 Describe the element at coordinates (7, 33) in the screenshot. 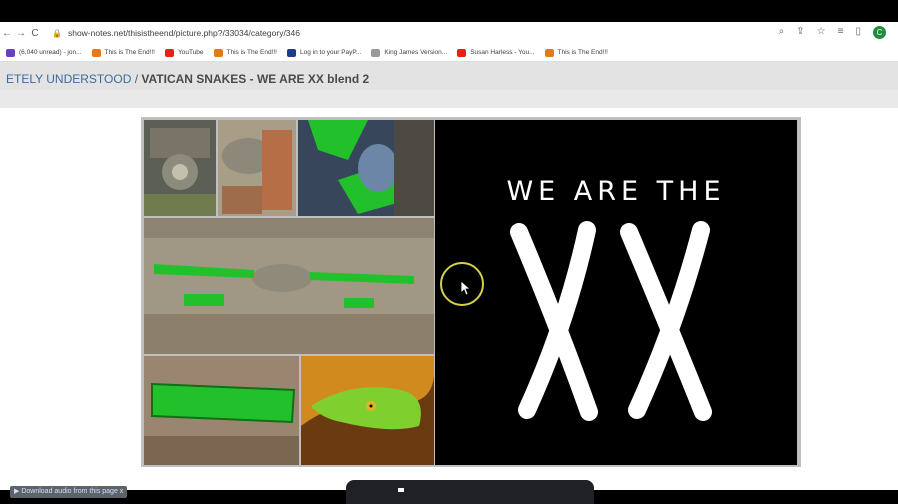

I see `back-icon: ←` at that location.